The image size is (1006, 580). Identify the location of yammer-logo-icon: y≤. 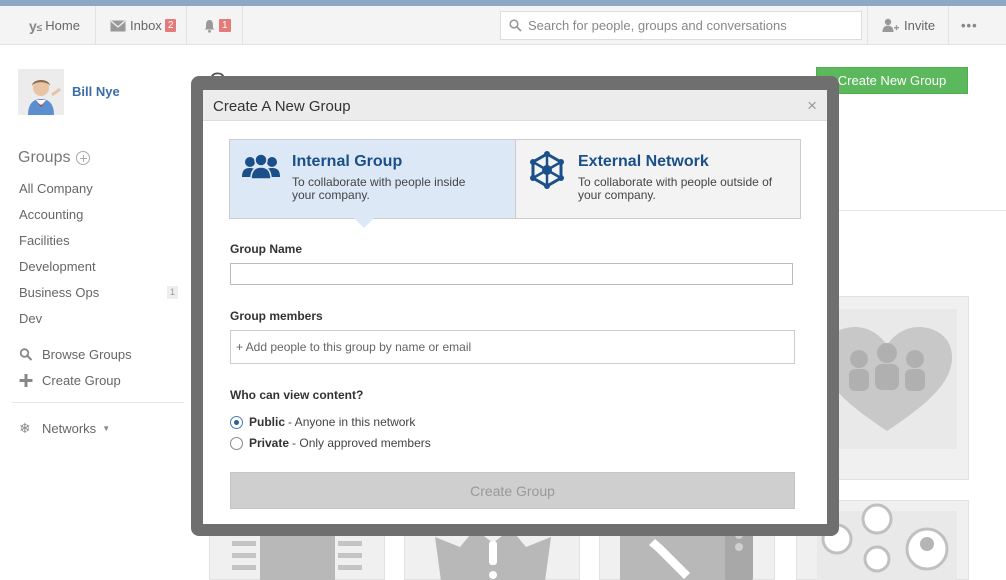
(36, 25).